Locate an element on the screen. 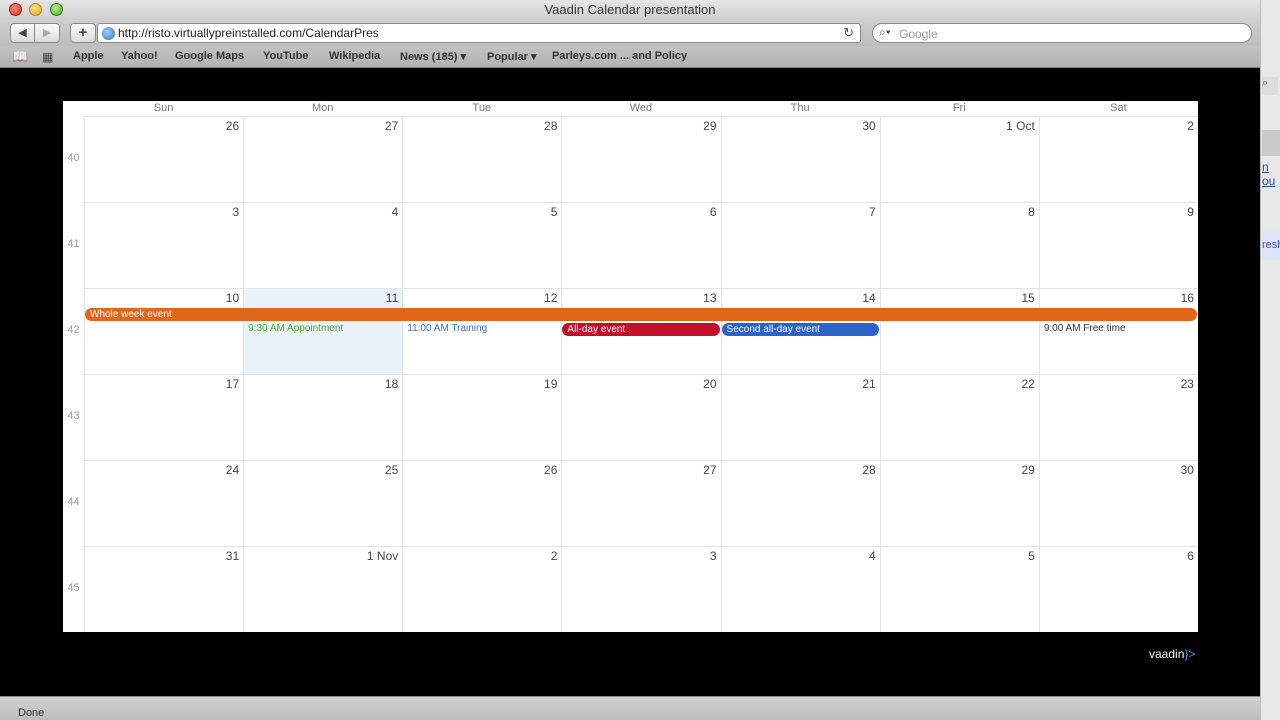  day-number: 11 is located at coordinates (392, 298).